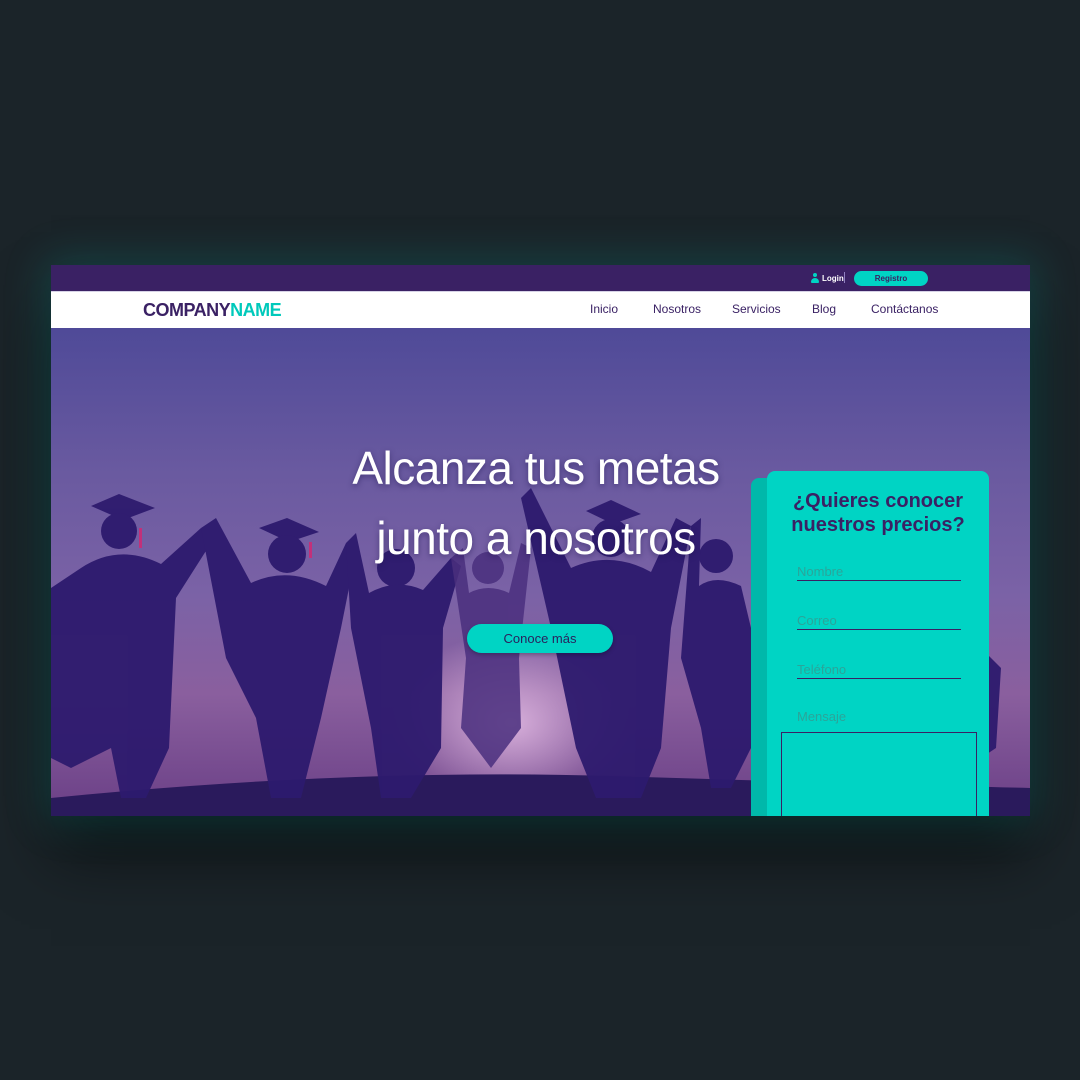  What do you see at coordinates (891, 278) in the screenshot?
I see `register-button: Registro` at bounding box center [891, 278].